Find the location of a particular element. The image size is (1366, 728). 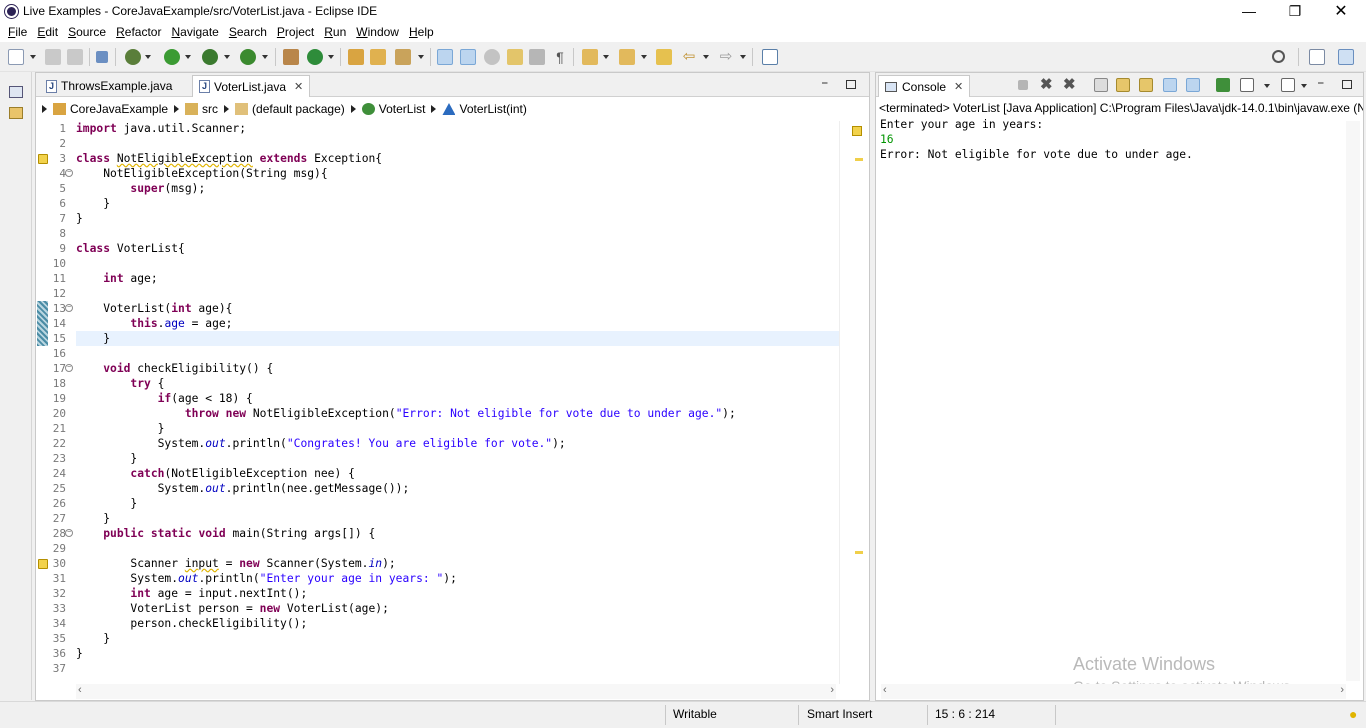

back-icon: ⇦ is located at coordinates (689, 57).